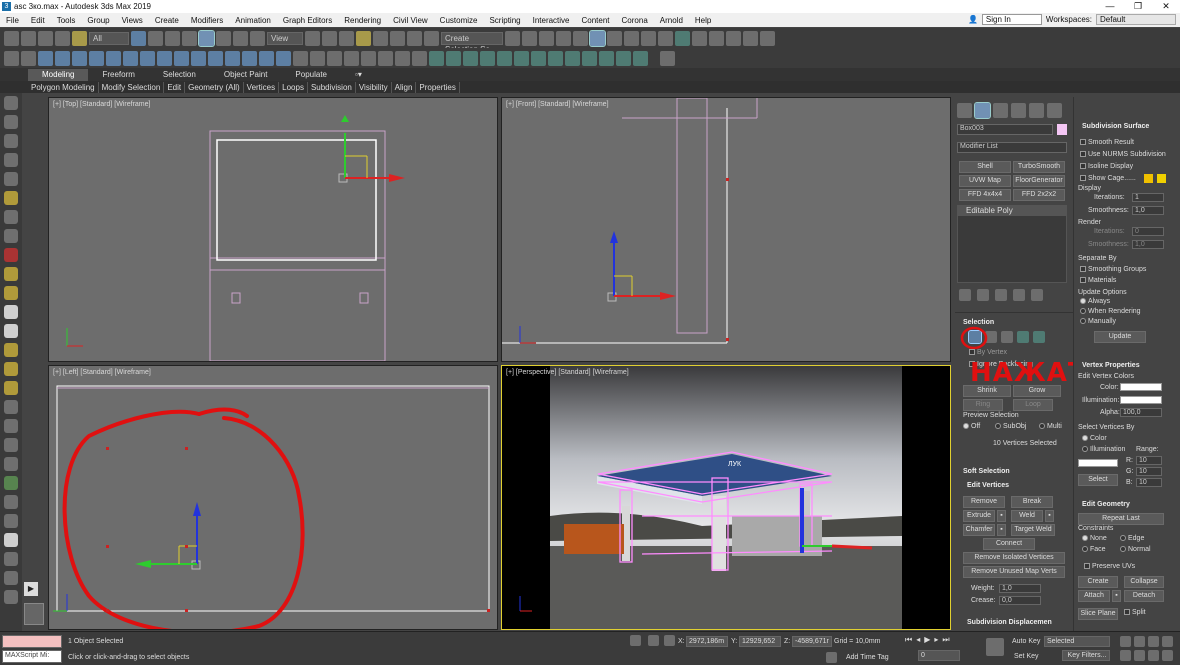  What do you see at coordinates (1107, 142) in the screenshot?
I see `smooth-result-checkbox: Smooth Result` at bounding box center [1107, 142].